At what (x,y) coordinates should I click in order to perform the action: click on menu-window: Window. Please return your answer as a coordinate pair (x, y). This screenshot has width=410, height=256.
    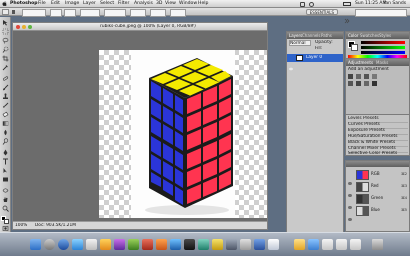
    Looking at the image, I should click on (188, 4).